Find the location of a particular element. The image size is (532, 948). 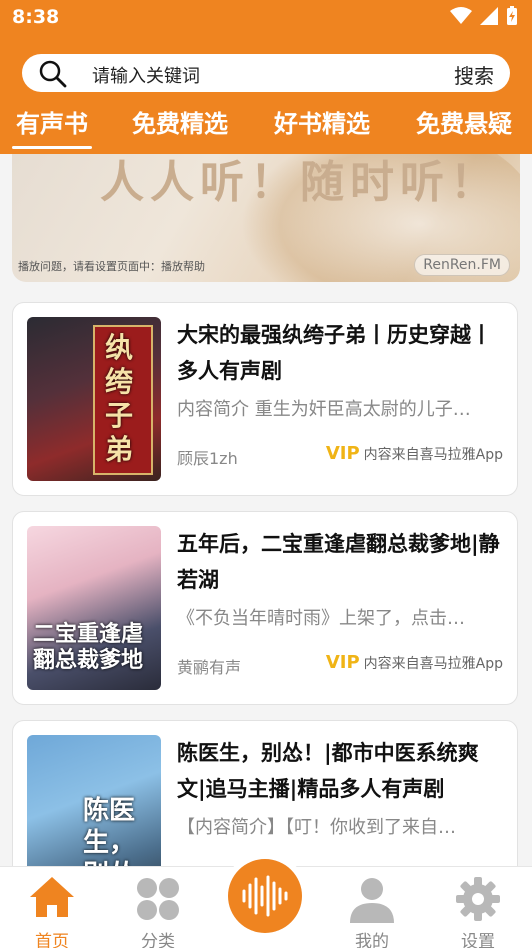

cover-title: 二宝重逢虐翻总裁爹地 is located at coordinates (88, 647).